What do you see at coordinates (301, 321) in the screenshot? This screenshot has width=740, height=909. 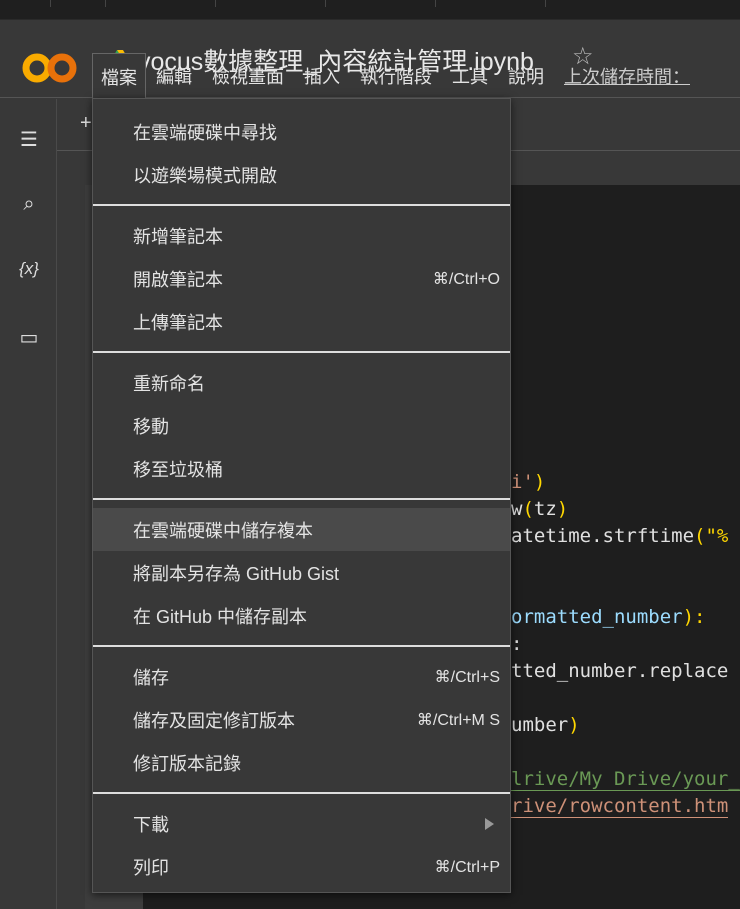 I see `menu-item-upload-notebook: 上傳筆記本` at bounding box center [301, 321].